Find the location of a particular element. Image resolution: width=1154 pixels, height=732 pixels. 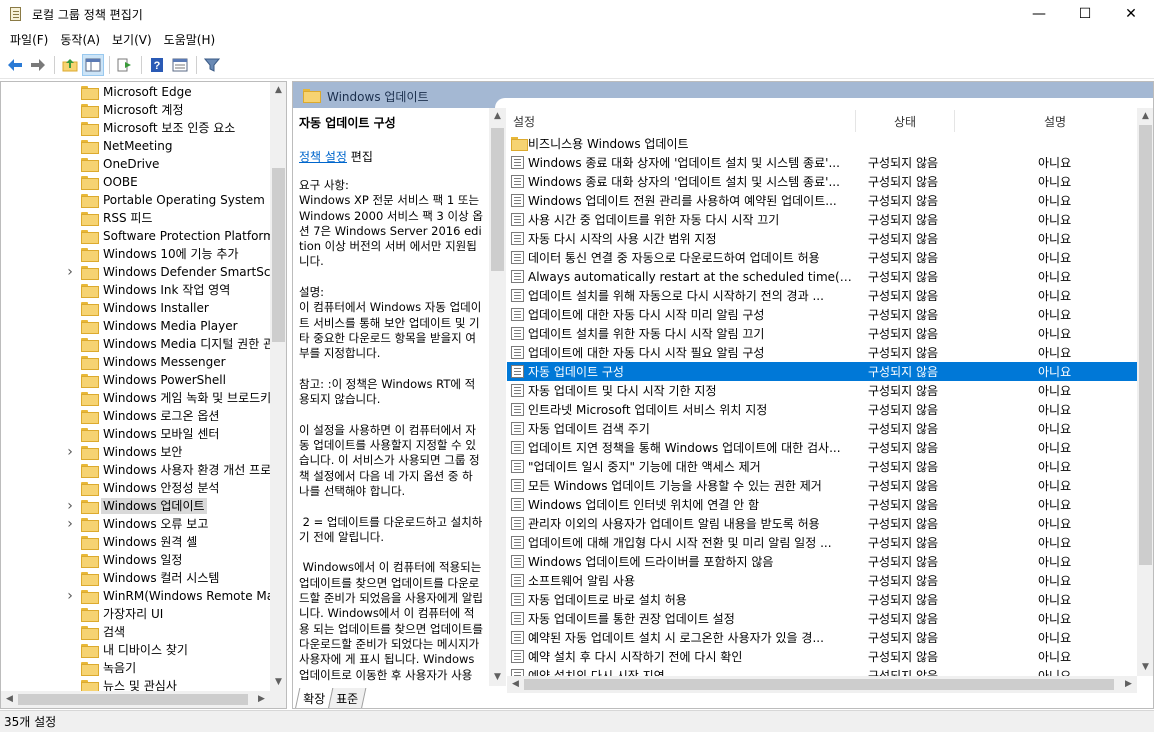

policy-setting-row: 자동 업데이트로 바로 설치 허용 구성되지 않음 아니요 is located at coordinates (822, 599).